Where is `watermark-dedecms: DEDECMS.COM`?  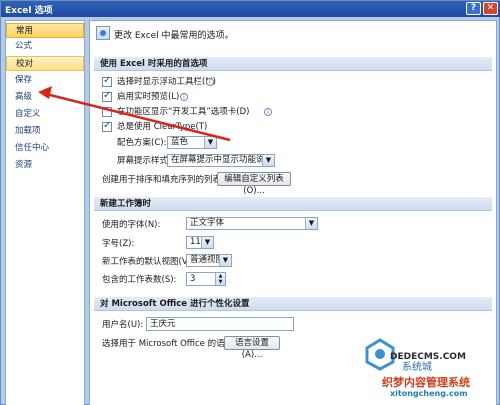
watermark-dedecms: DEDECMS.COM is located at coordinates (428, 357).